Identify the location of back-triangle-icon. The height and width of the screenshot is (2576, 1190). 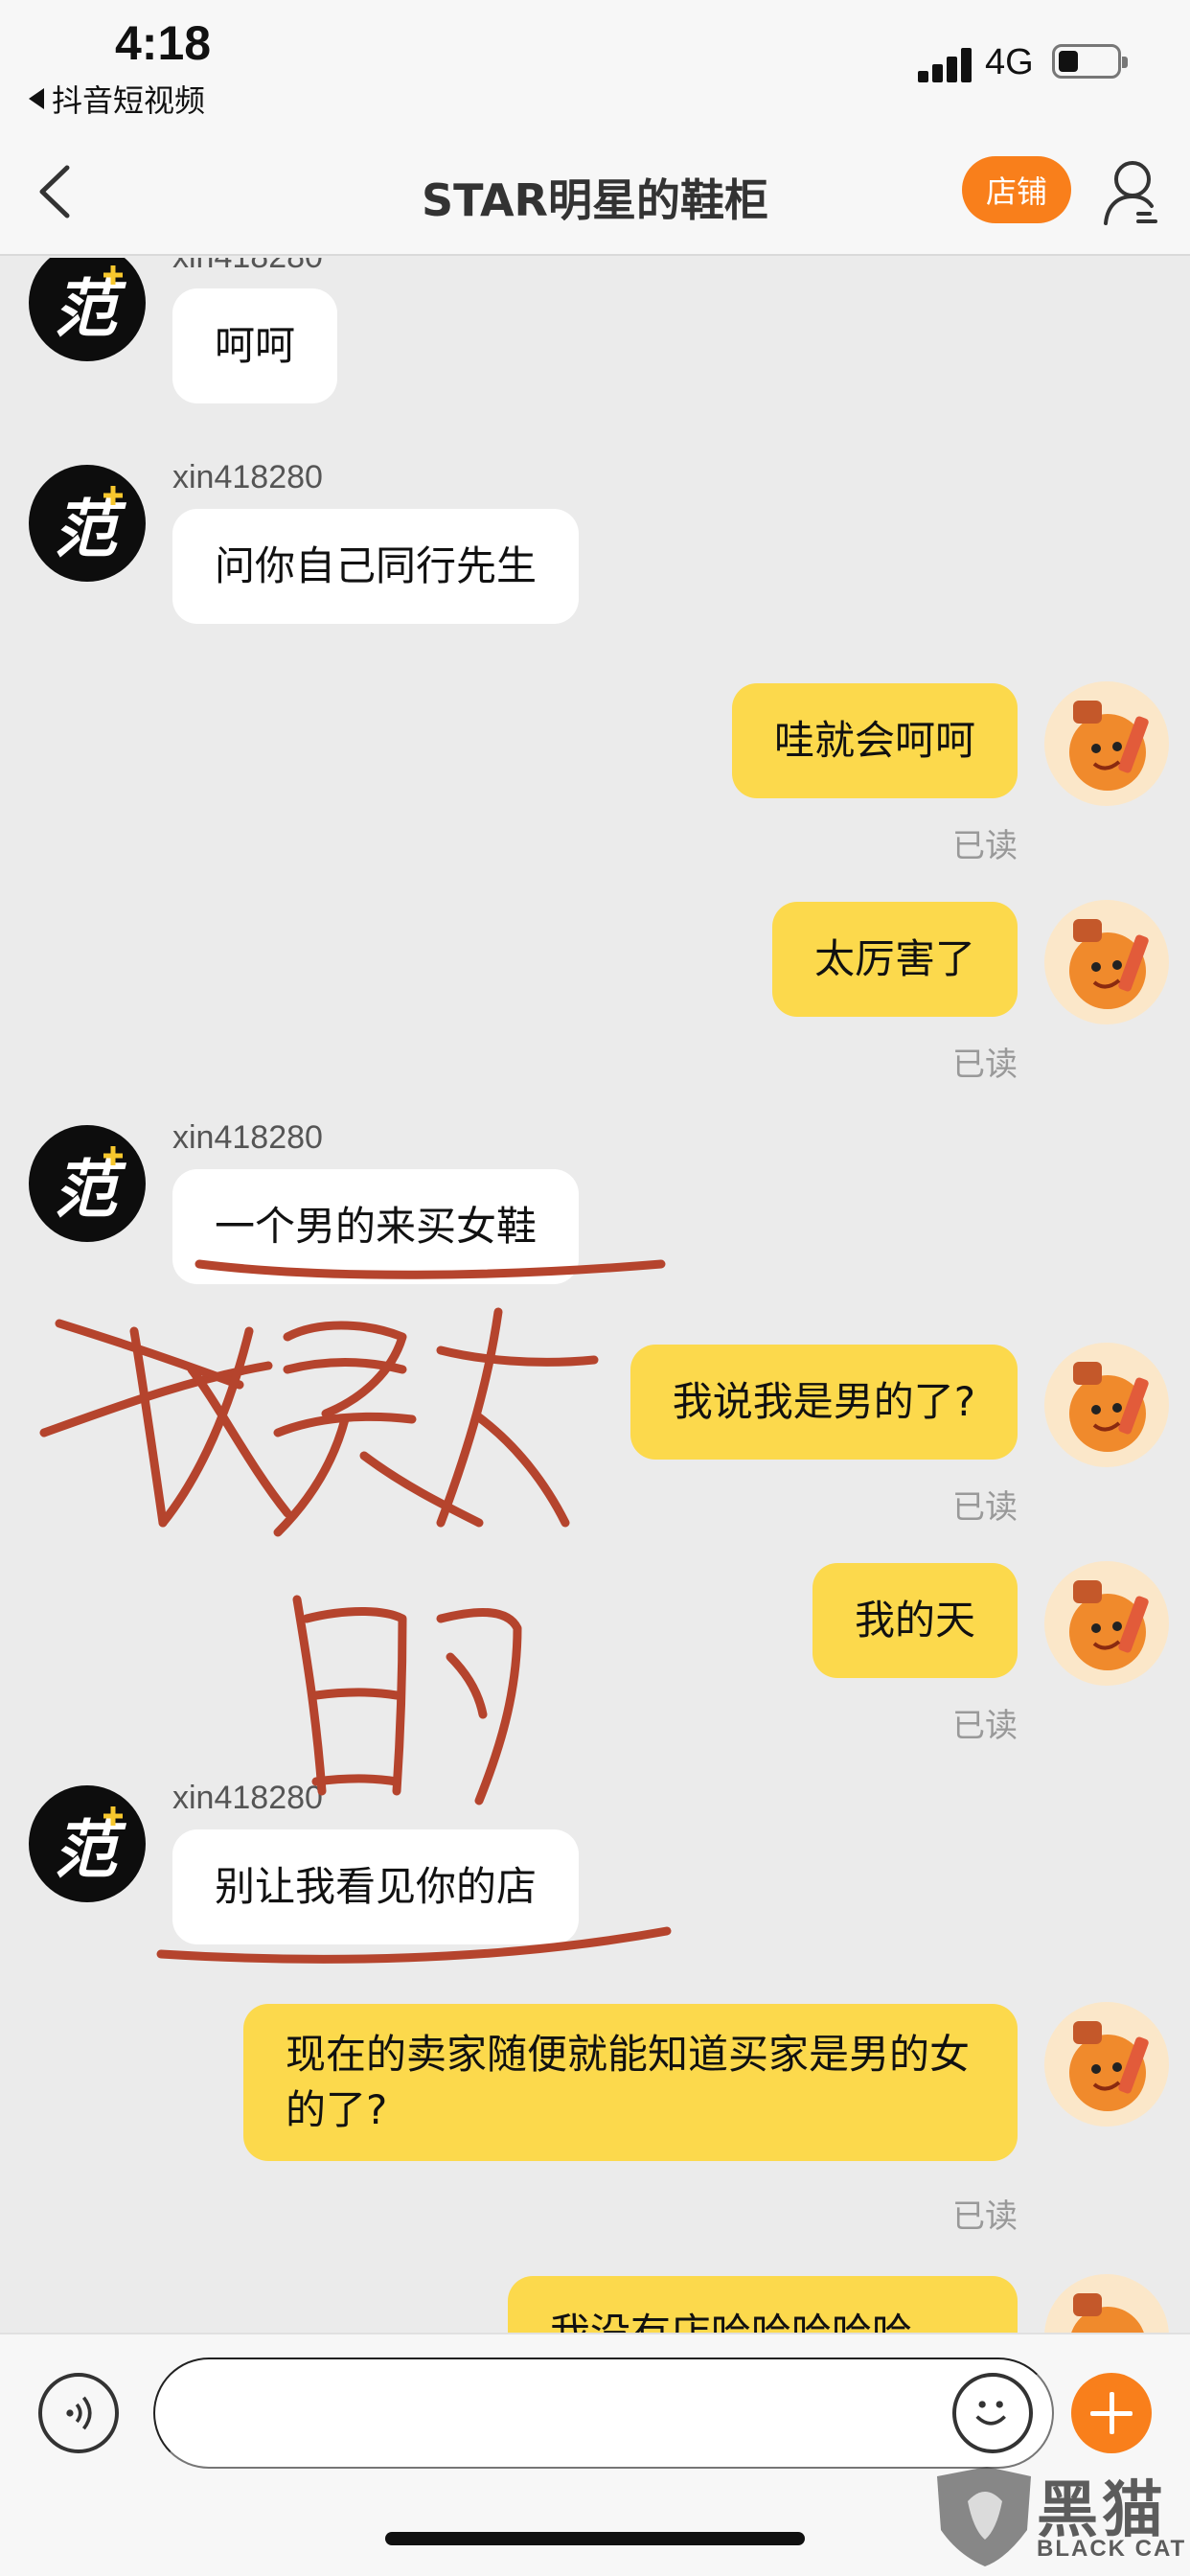
(37, 98).